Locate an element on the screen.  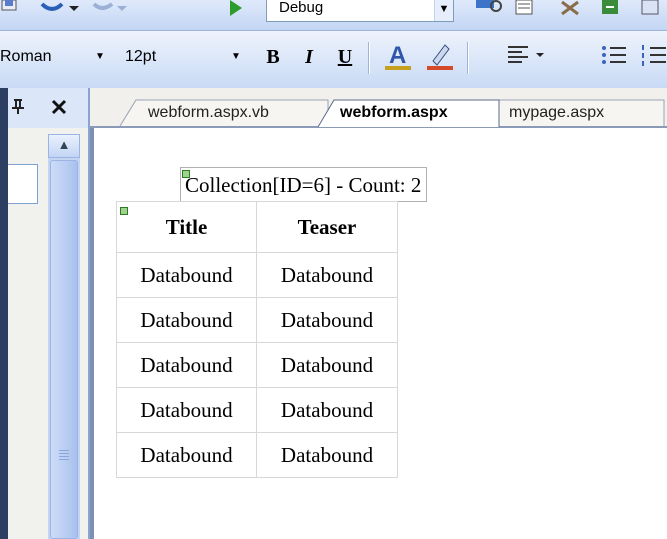
numbered-list-button is located at coordinates (653, 55).